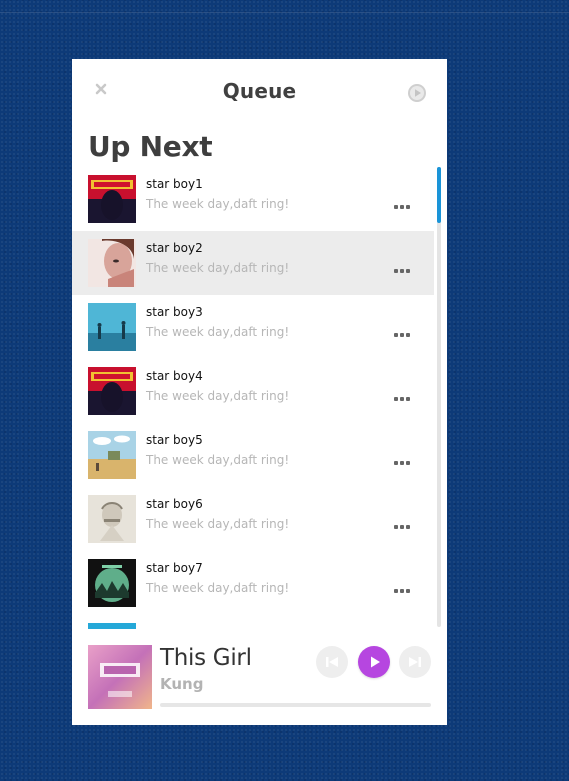  I want to click on play-circle-button, so click(417, 93).